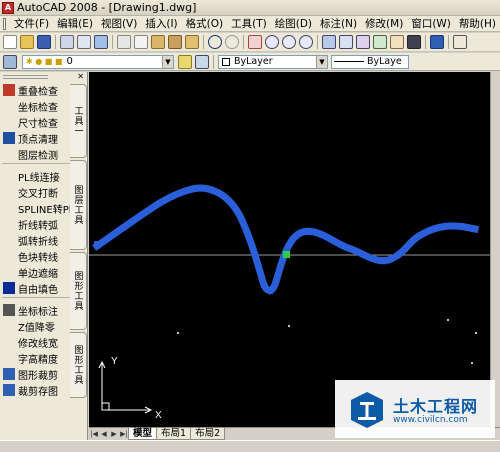 Image resolution: width=500 pixels, height=452 pixels. What do you see at coordinates (185, 61) in the screenshot?
I see `make-object-layer-current-icon` at bounding box center [185, 61].